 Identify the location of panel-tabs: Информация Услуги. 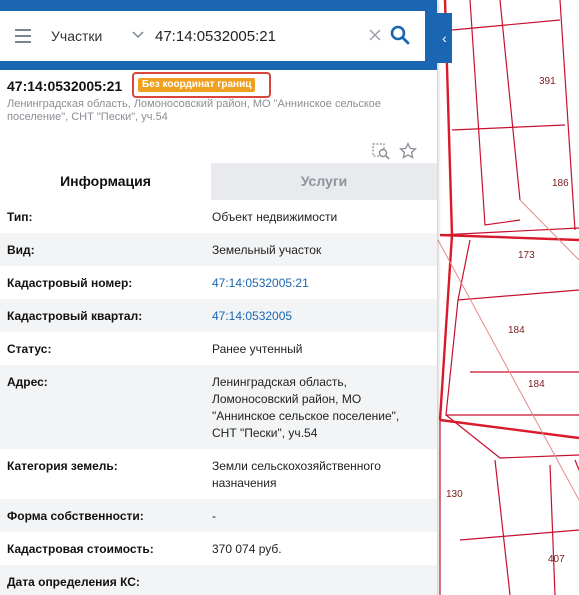
(218, 181).